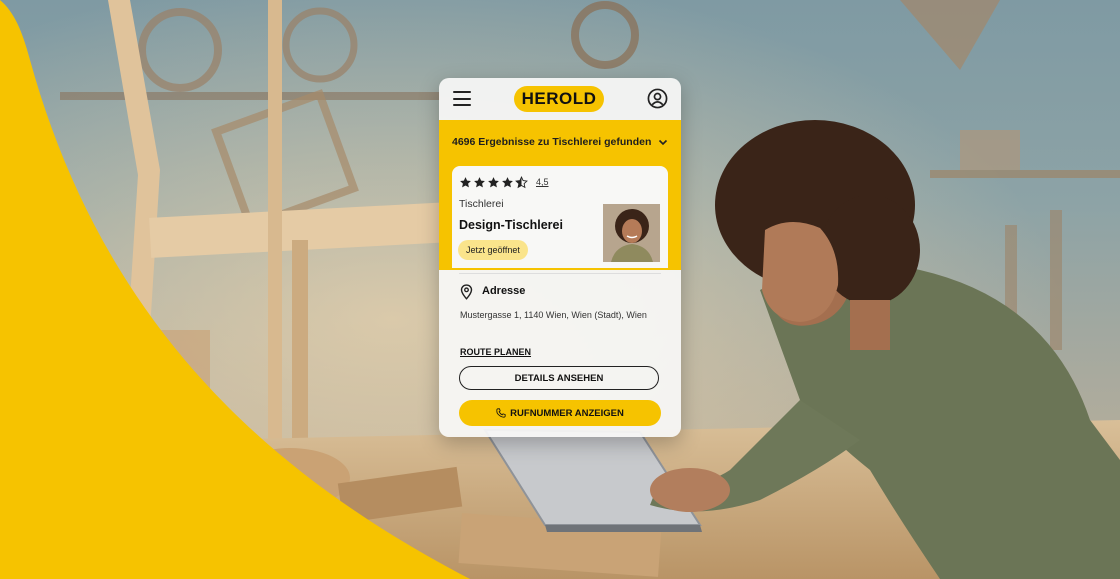 Image resolution: width=1120 pixels, height=579 pixels. I want to click on phone-icon, so click(501, 413).